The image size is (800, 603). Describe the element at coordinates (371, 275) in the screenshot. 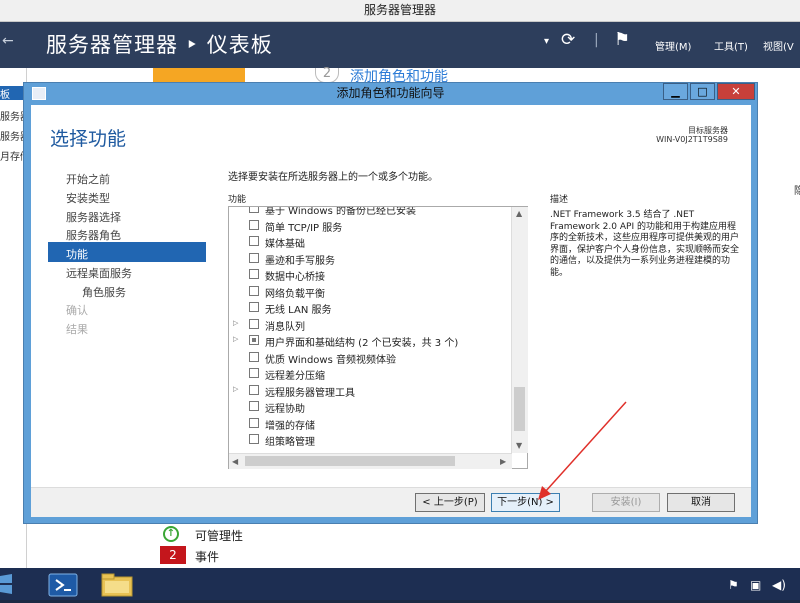

I see `feature-row: 数据中心桥接` at that location.